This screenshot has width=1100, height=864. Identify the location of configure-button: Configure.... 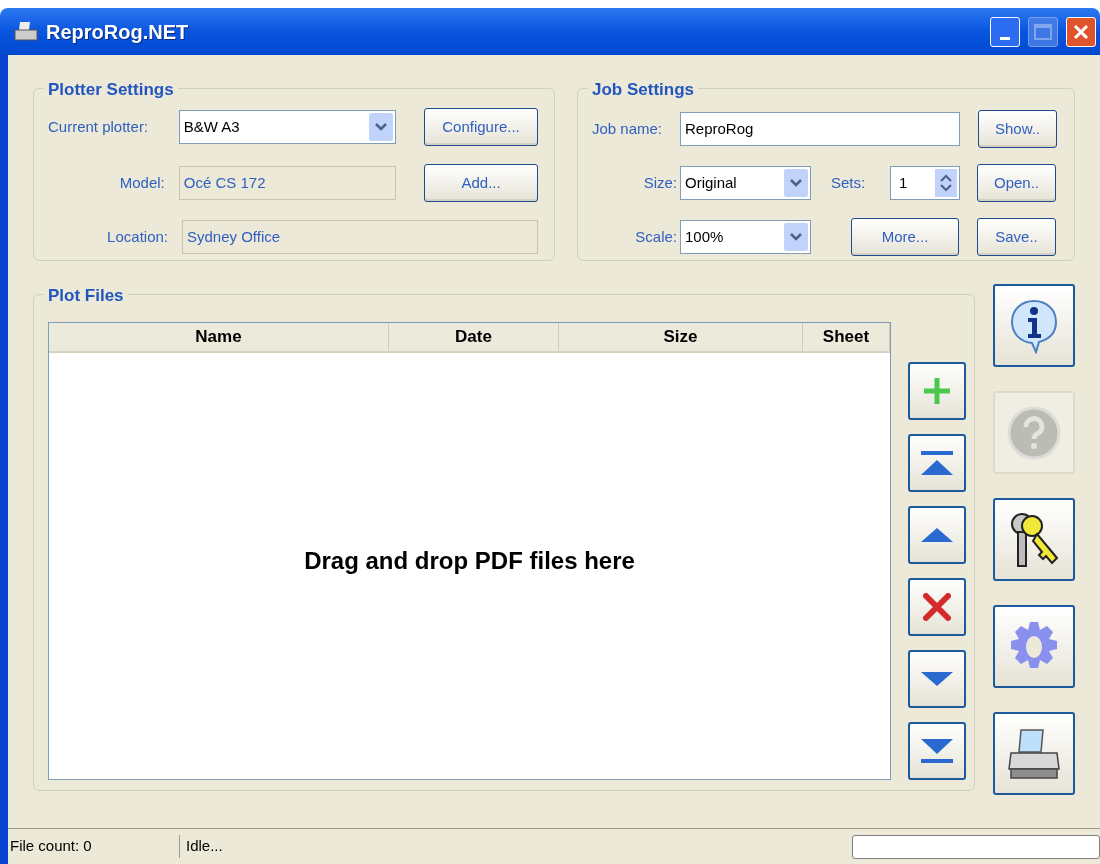
(481, 127).